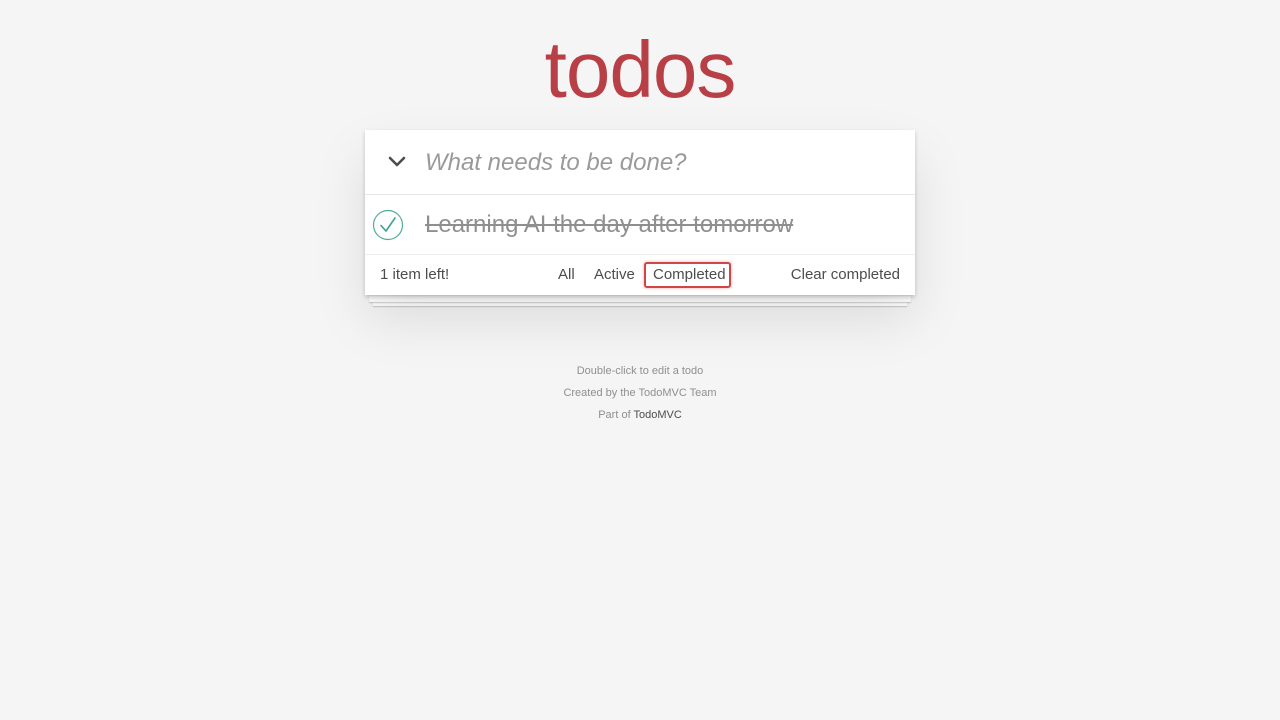  I want to click on todo-item: Learning AI the day after tomorrow, so click(640, 225).